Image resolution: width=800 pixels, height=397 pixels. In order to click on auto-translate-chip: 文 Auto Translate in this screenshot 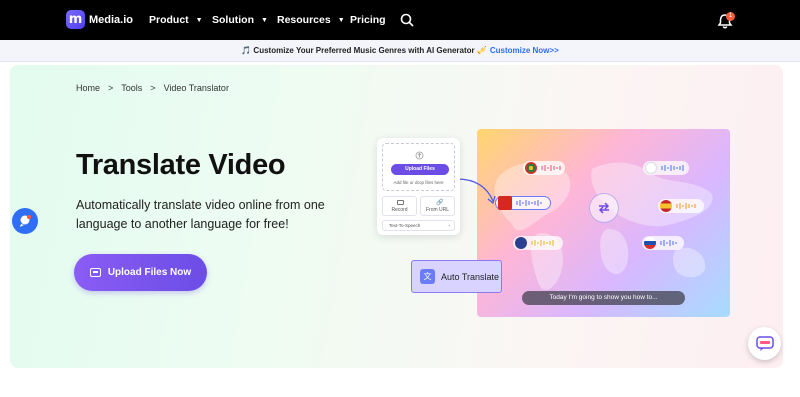, I will do `click(456, 276)`.